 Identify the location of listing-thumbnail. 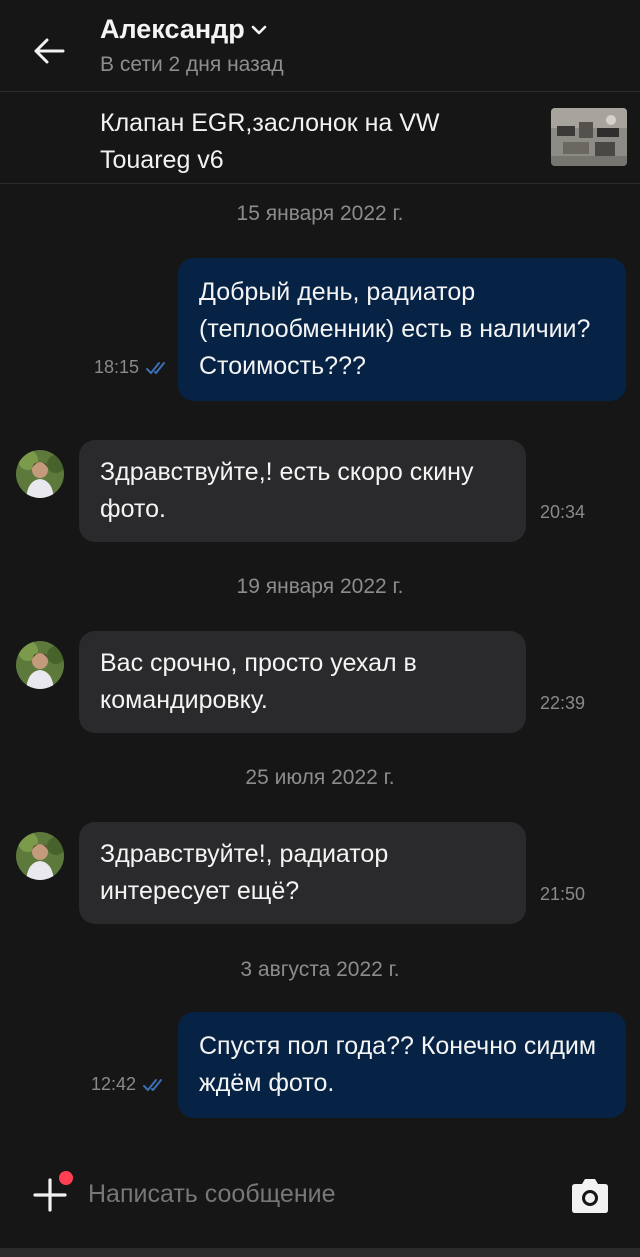
(589, 137).